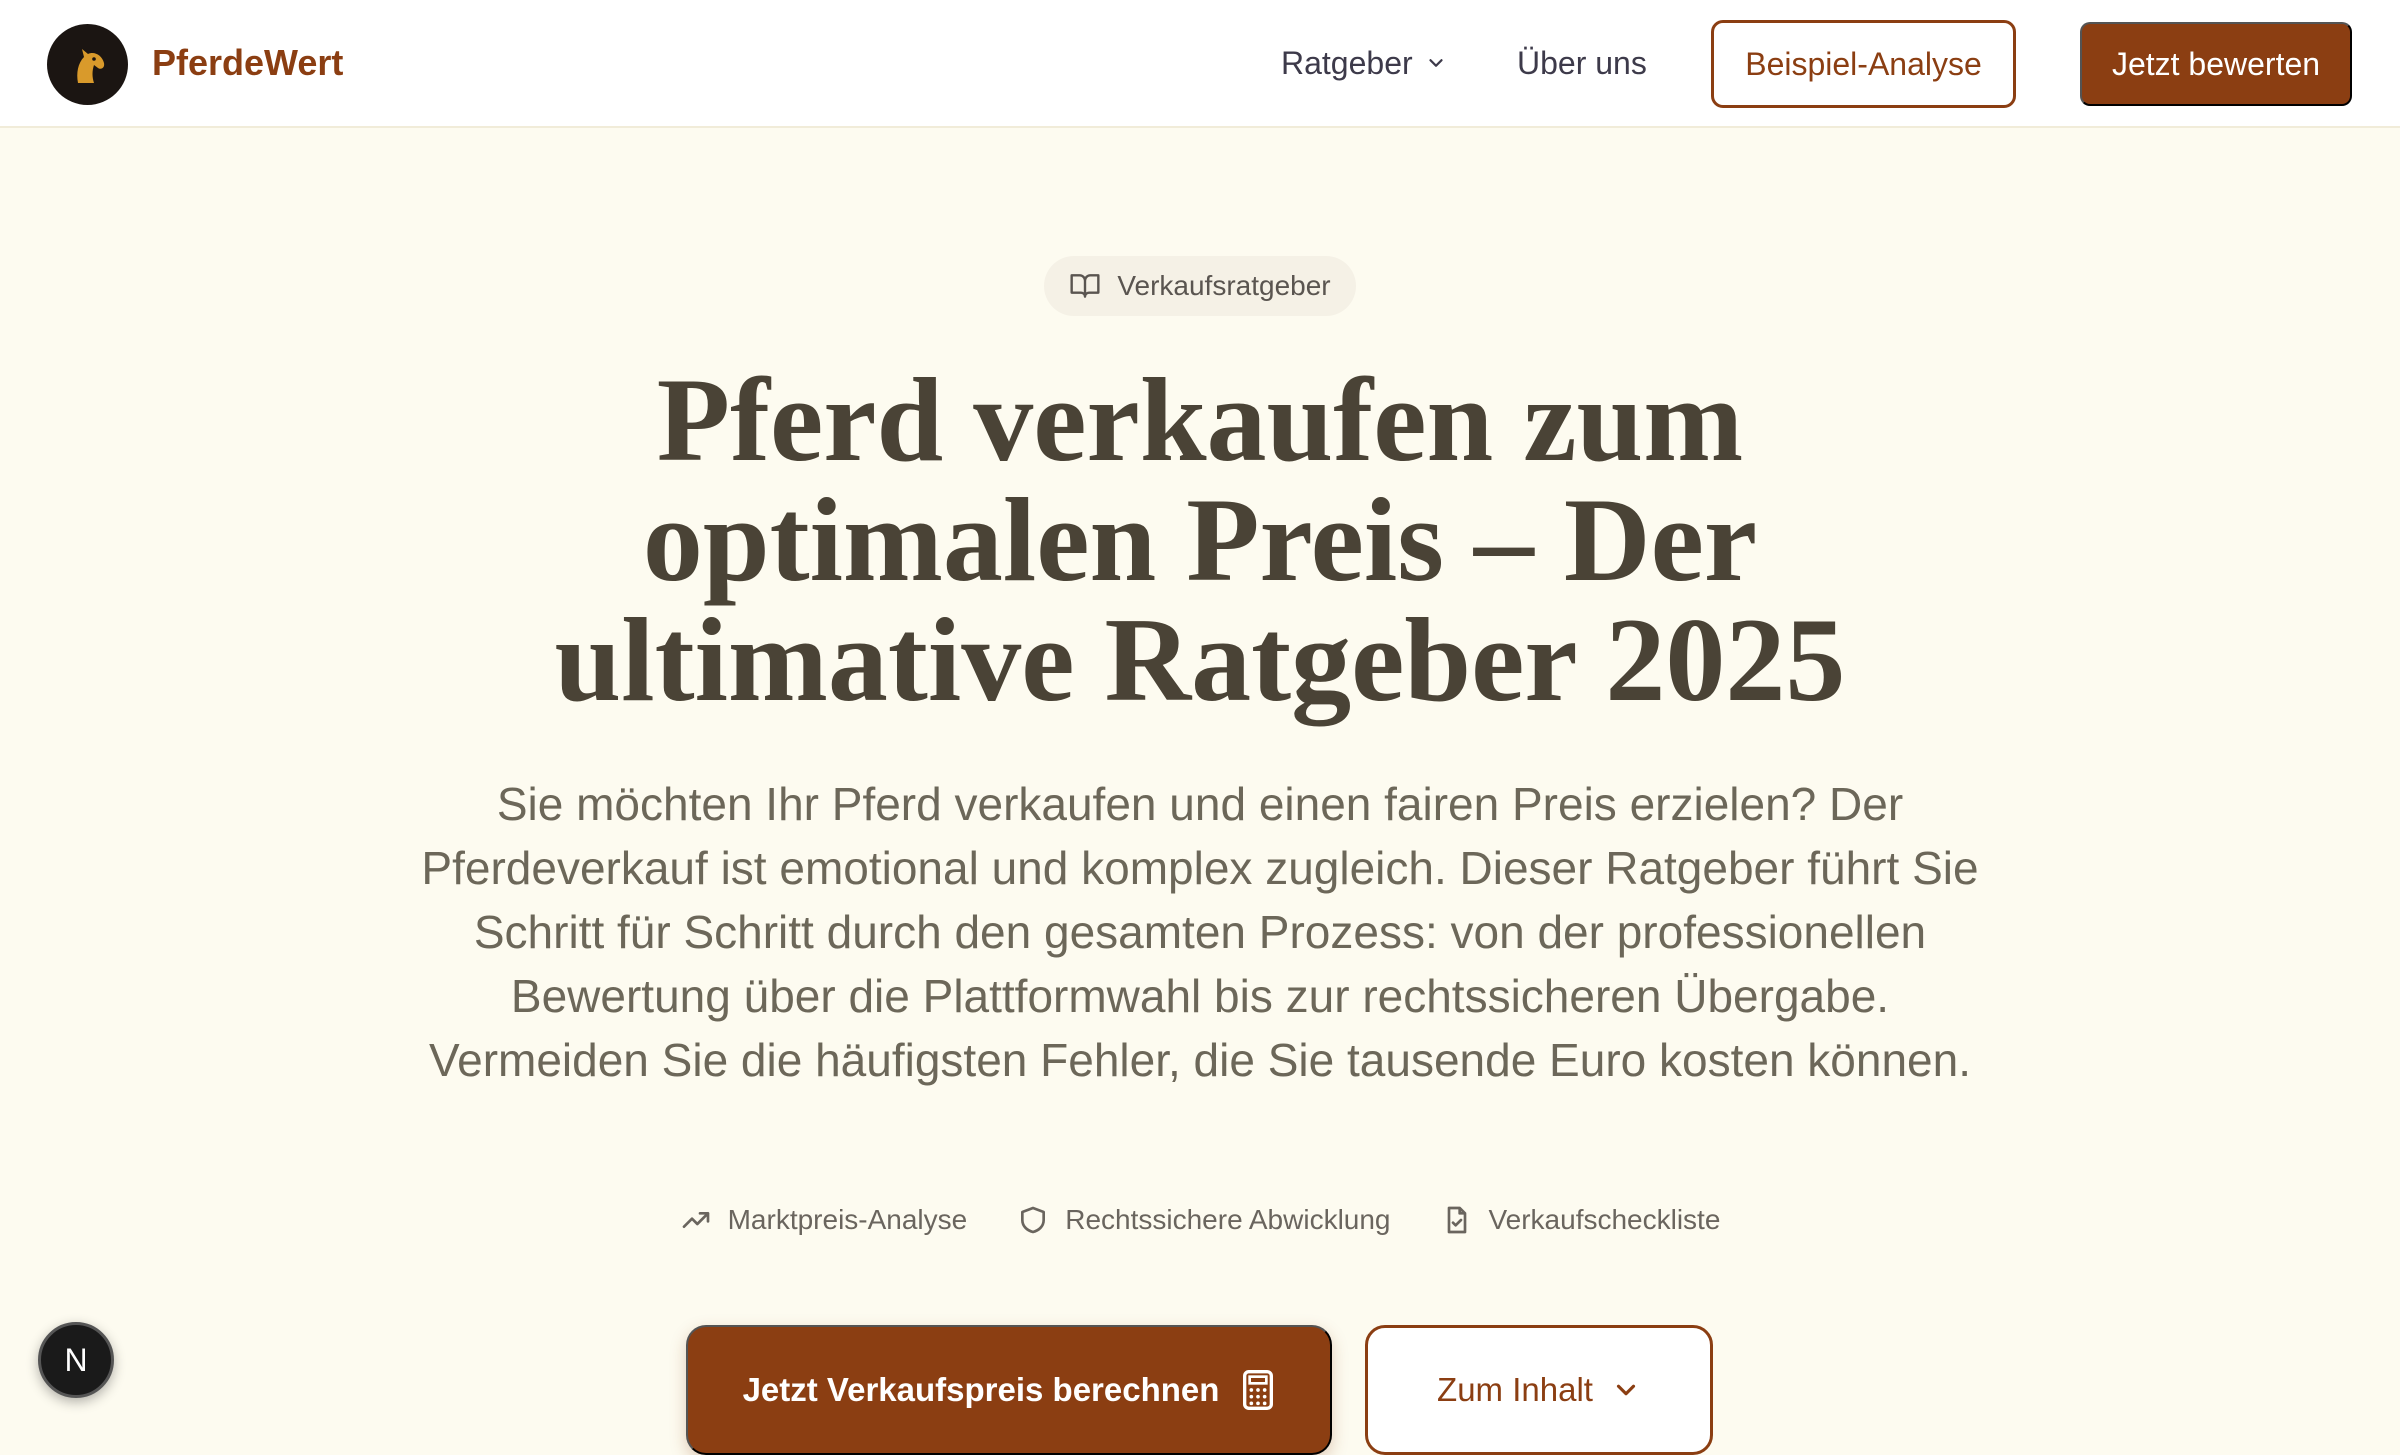 The height and width of the screenshot is (1455, 2400). Describe the element at coordinates (1456, 1220) in the screenshot. I see `file-check-icon` at that location.